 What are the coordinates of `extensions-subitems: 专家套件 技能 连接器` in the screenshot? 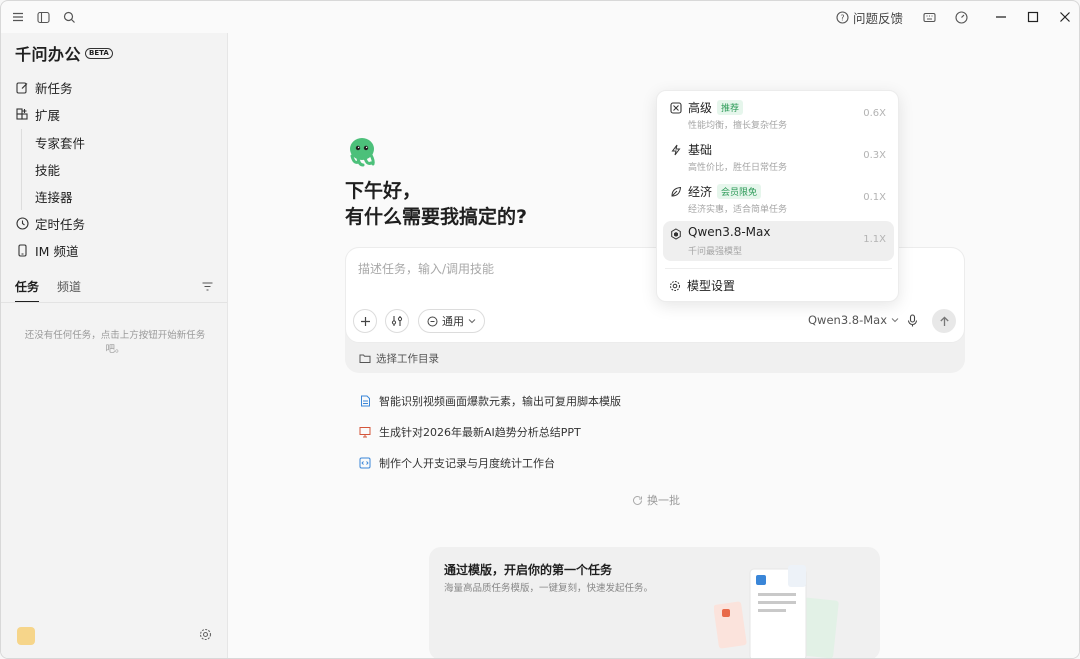 It's located at (116, 169).